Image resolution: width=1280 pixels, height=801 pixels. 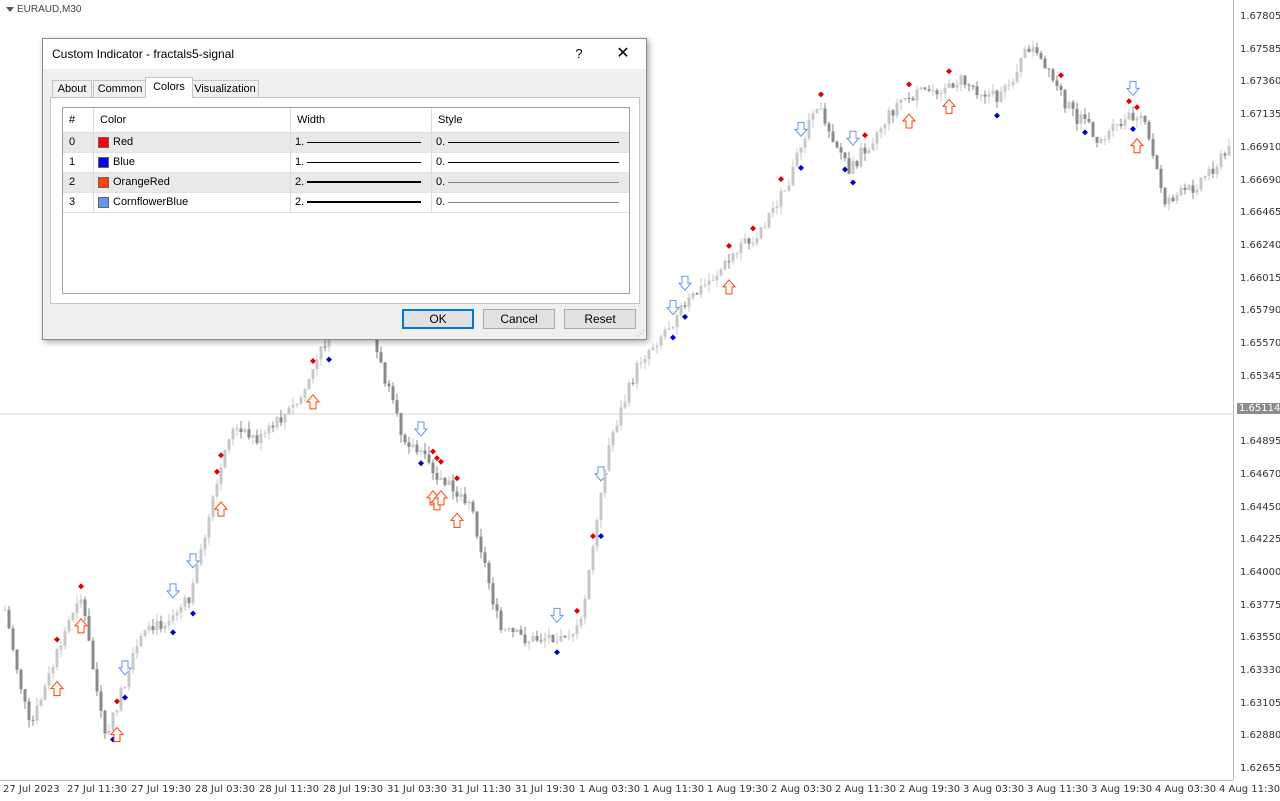 What do you see at coordinates (530, 120) in the screenshot?
I see `column-header-style: Style` at bounding box center [530, 120].